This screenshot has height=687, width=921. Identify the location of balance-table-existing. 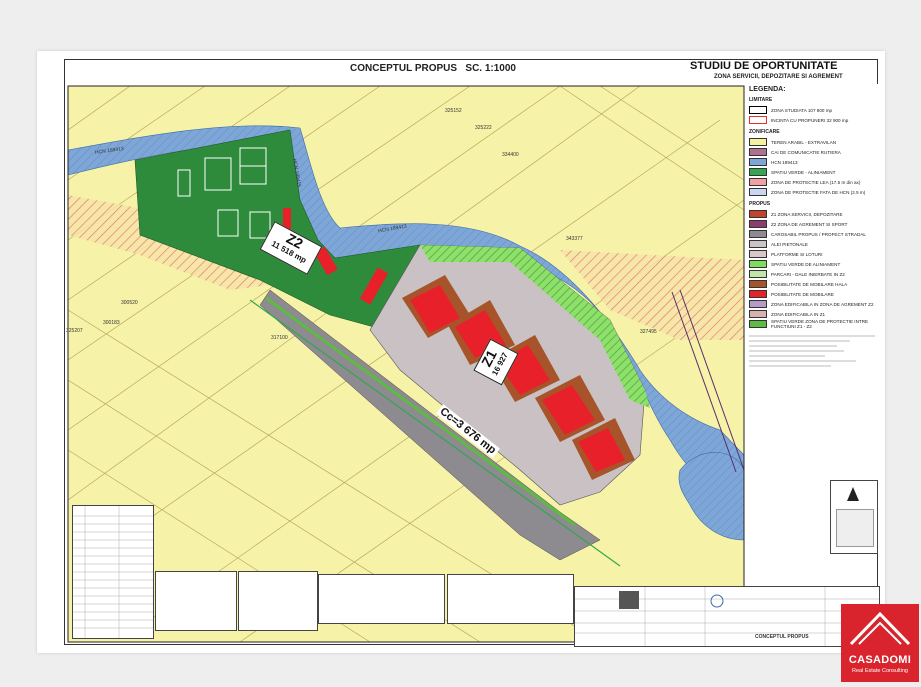
(381, 599).